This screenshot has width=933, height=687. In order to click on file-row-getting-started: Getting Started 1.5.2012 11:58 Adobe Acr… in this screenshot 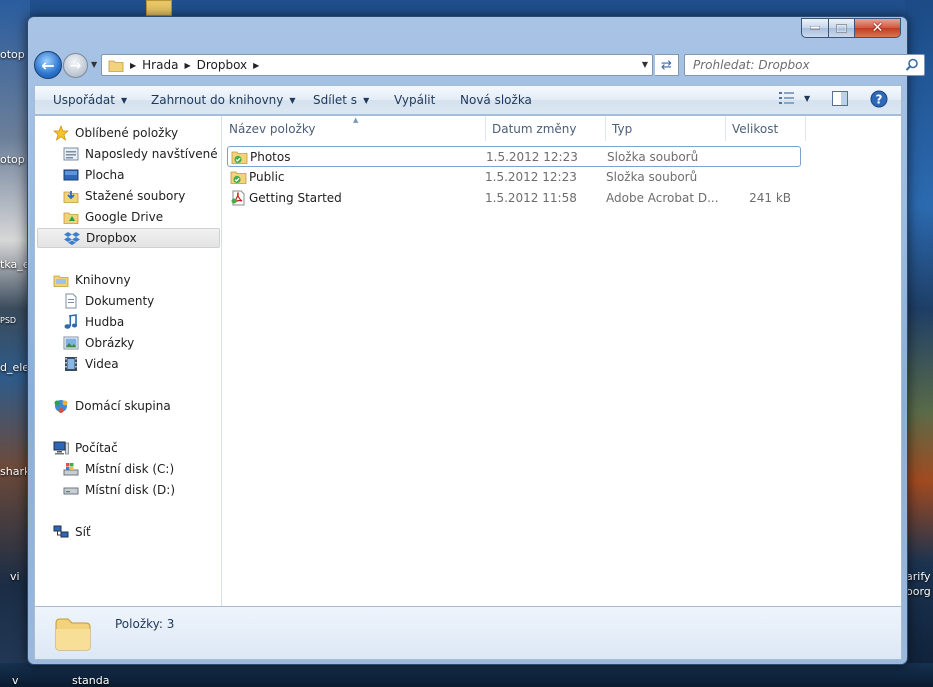, I will do `click(514, 198)`.